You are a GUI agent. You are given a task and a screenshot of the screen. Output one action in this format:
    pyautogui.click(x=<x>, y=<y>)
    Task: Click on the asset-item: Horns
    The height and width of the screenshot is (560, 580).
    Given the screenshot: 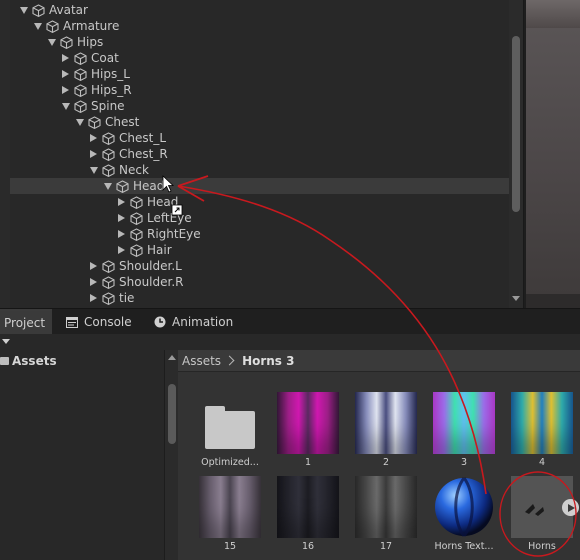 What is the action you would take?
    pyautogui.click(x=543, y=514)
    